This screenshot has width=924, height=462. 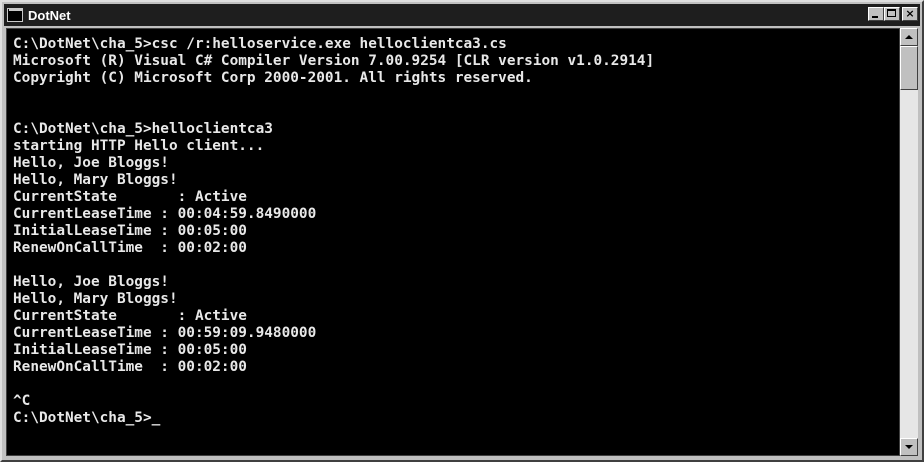 I want to click on up-arrow-icon, so click(x=909, y=37).